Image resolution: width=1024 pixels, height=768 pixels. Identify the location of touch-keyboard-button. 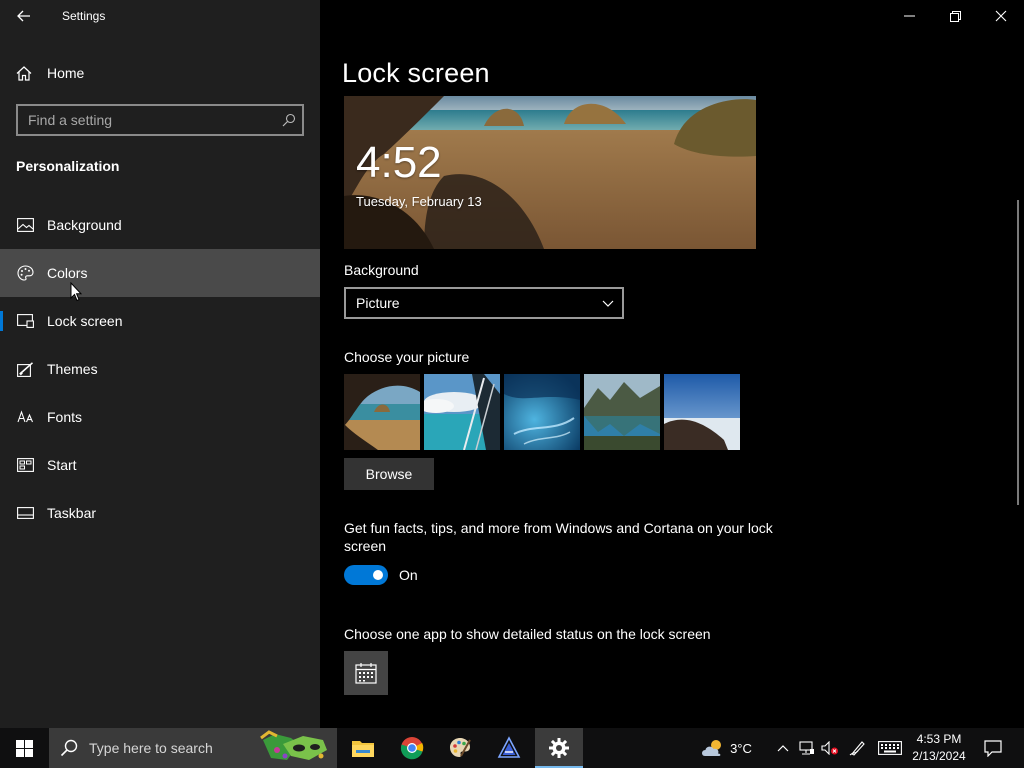
(890, 748).